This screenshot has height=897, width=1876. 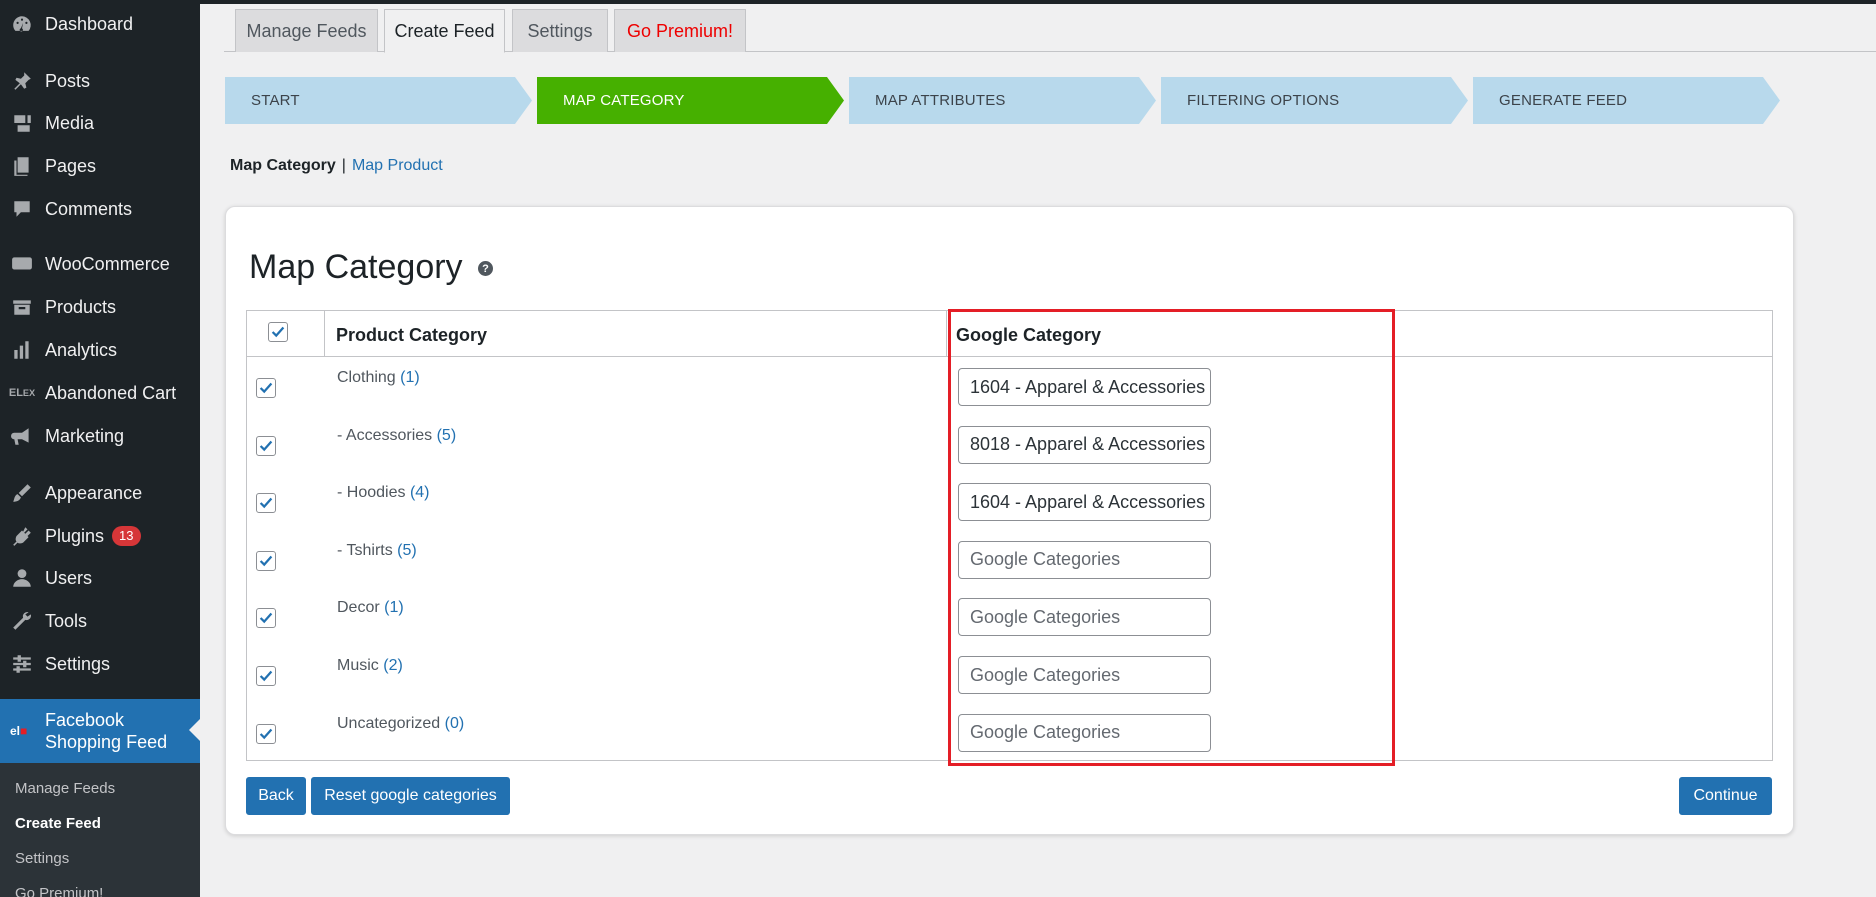 I want to click on category-count-link: (0), so click(x=455, y=723).